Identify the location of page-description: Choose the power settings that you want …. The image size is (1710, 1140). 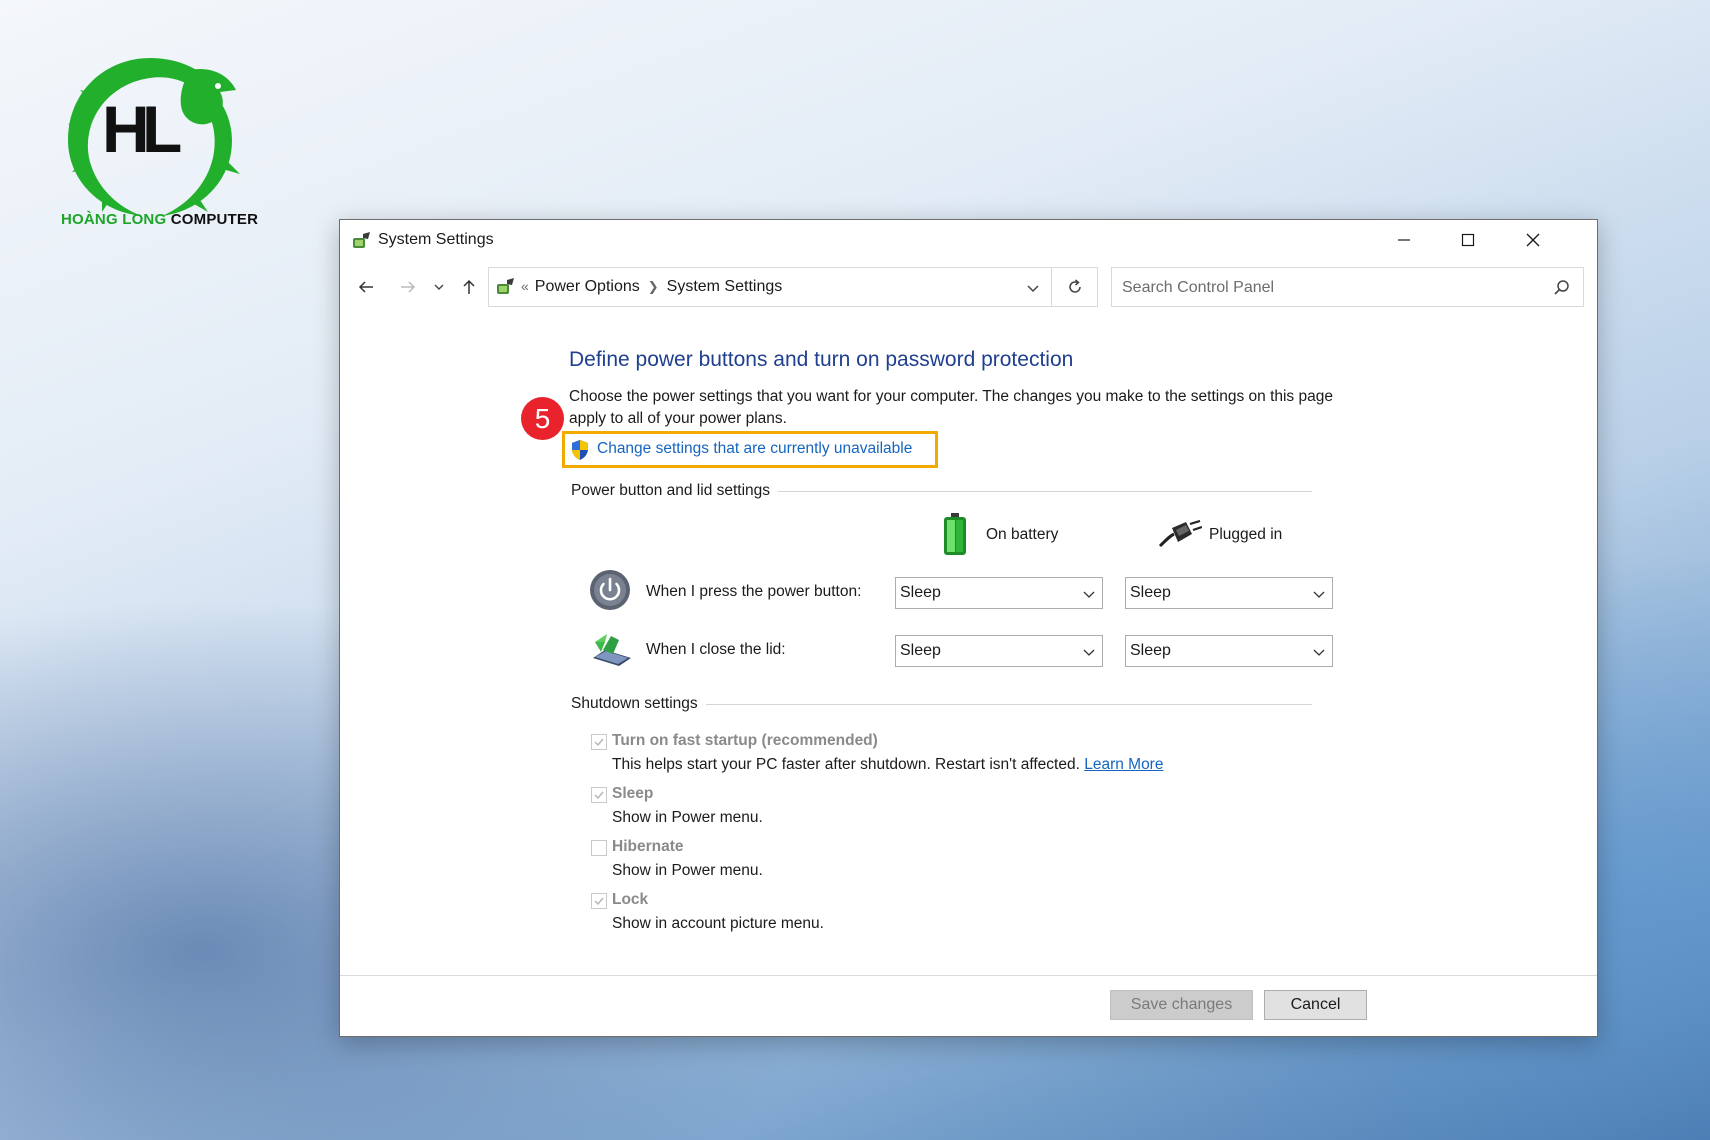
(951, 407).